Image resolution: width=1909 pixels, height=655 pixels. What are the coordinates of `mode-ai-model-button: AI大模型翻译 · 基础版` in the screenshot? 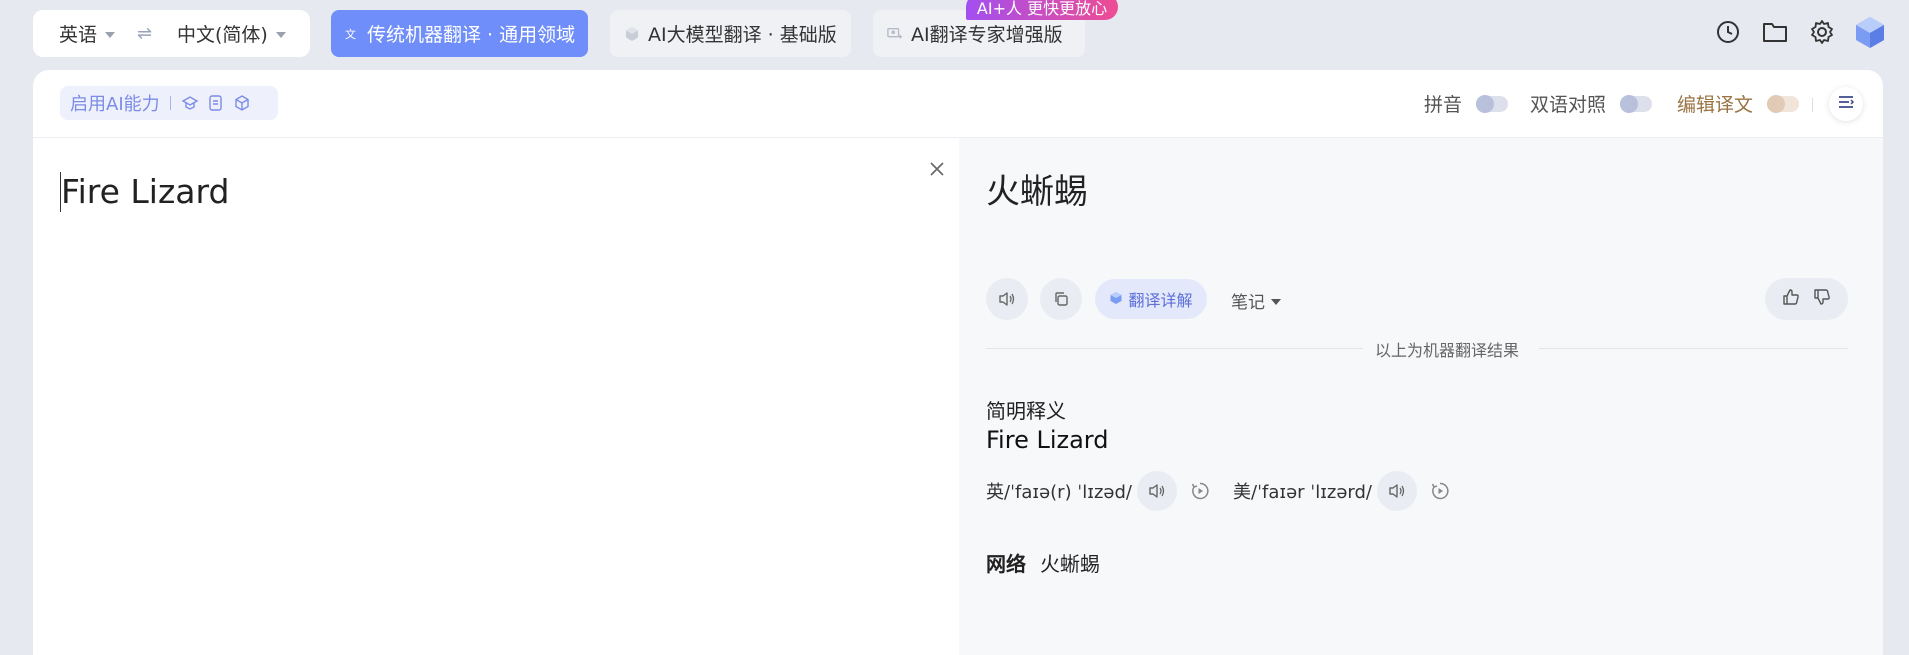 It's located at (730, 33).